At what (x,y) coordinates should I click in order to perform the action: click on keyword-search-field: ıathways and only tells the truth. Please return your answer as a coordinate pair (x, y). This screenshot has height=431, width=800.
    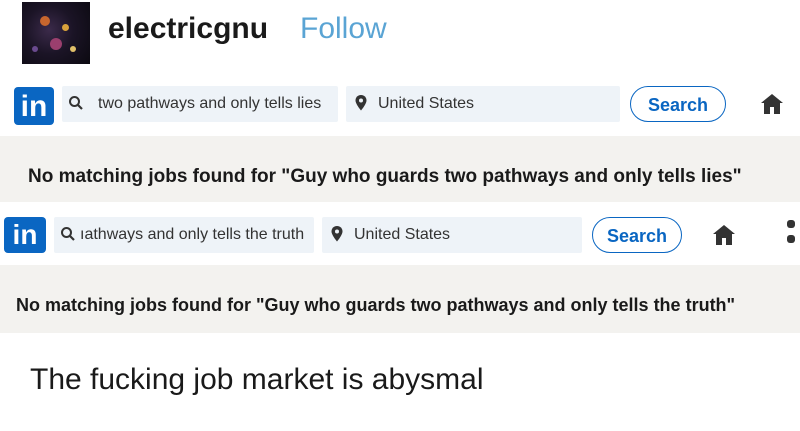
    Looking at the image, I should click on (184, 235).